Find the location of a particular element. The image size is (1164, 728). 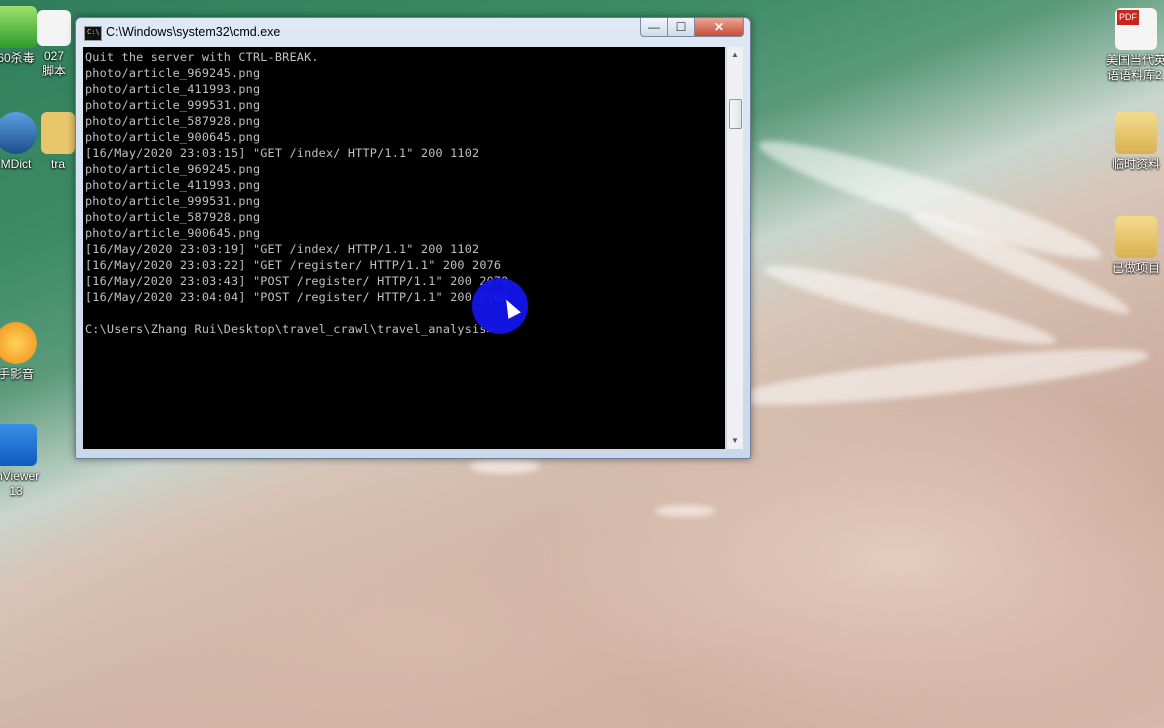

scroll-down-arrow-icon: ▼ is located at coordinates (735, 441).